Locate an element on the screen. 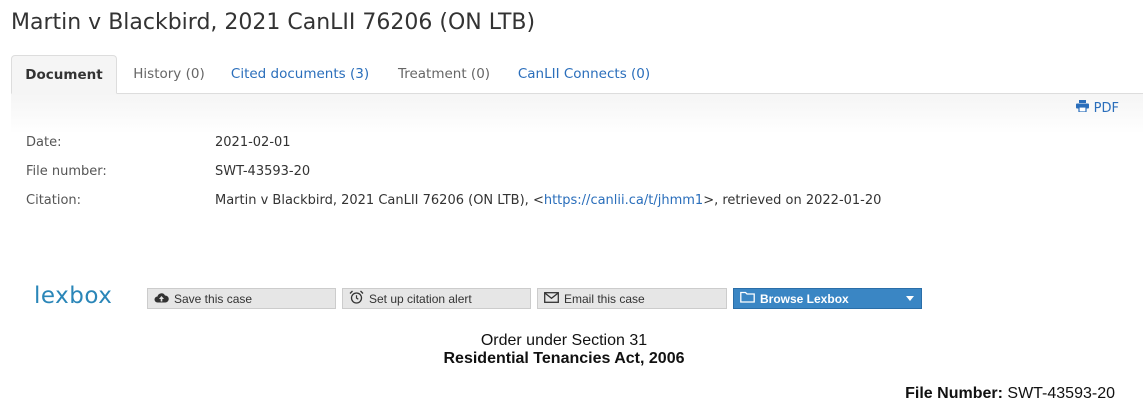  envelope-icon is located at coordinates (551, 298).